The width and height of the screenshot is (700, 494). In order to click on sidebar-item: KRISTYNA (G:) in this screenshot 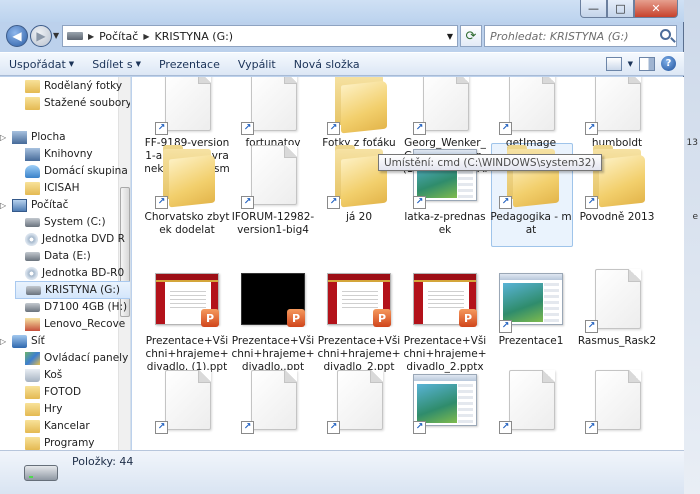, I will do `click(72, 290)`.